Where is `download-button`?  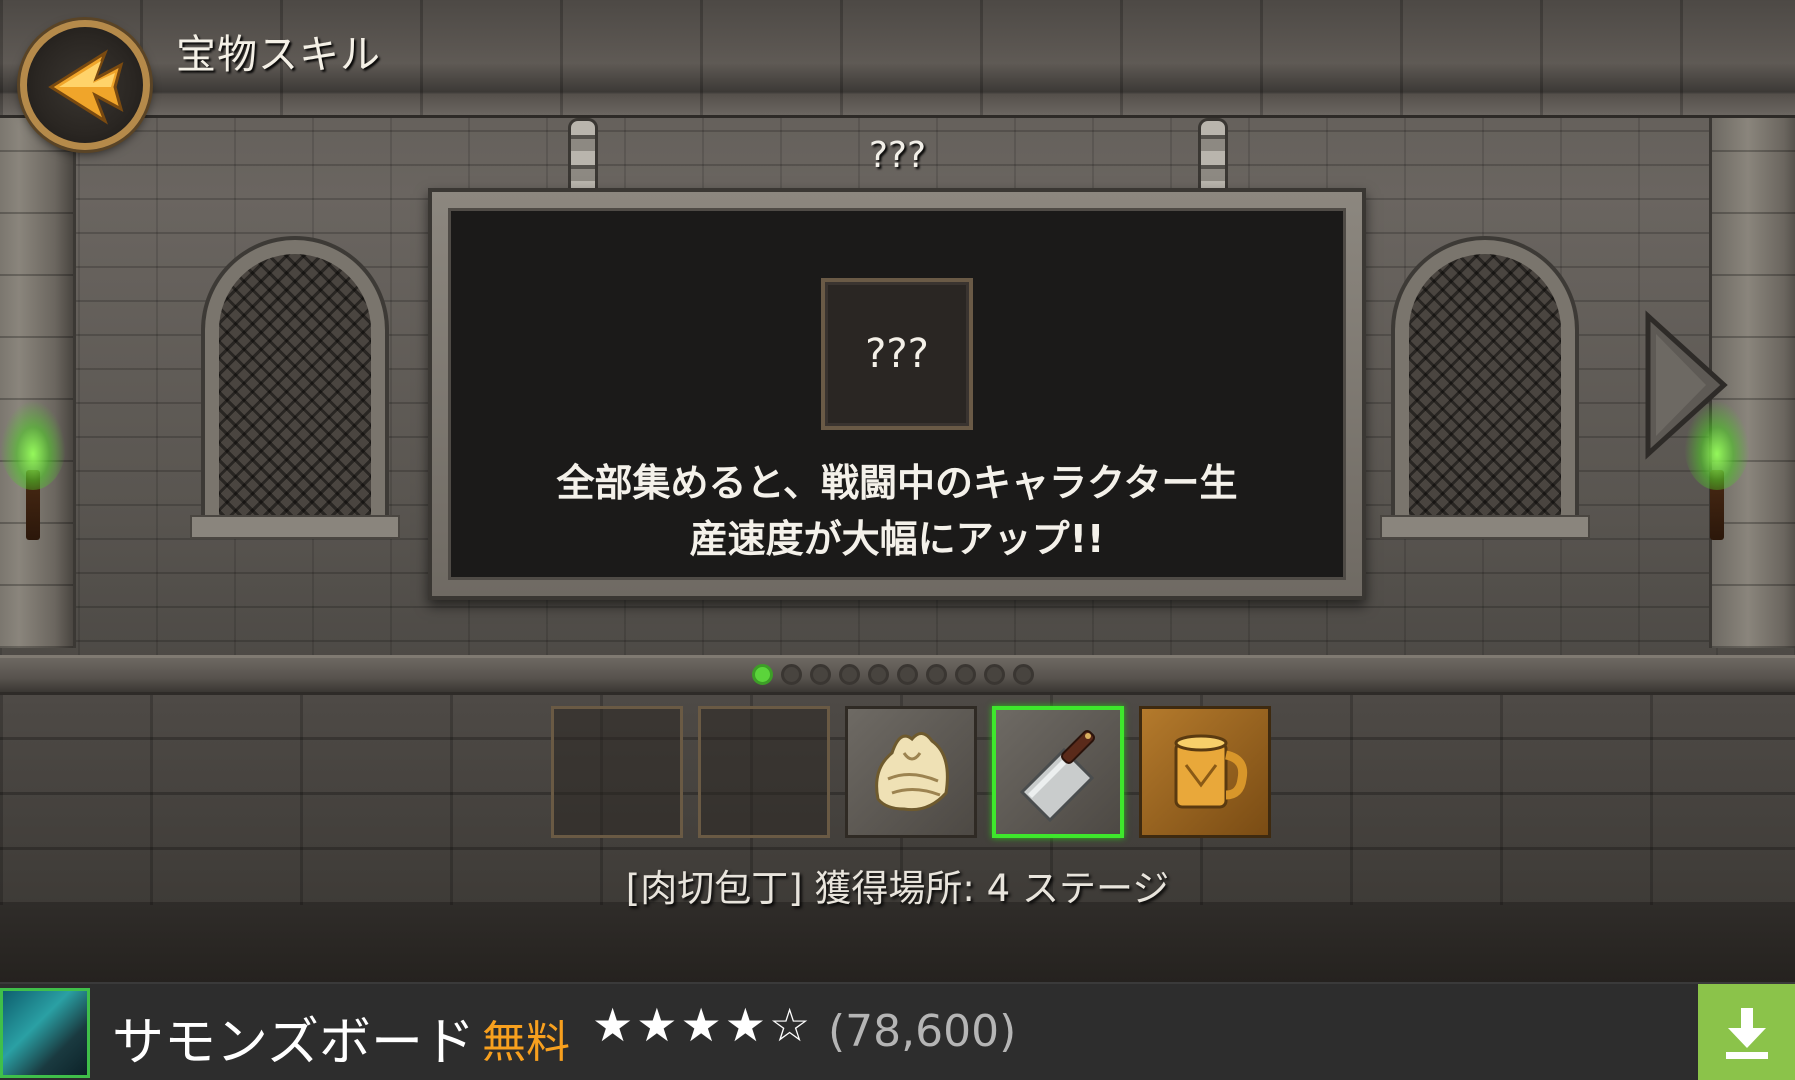
download-button is located at coordinates (1746, 1032).